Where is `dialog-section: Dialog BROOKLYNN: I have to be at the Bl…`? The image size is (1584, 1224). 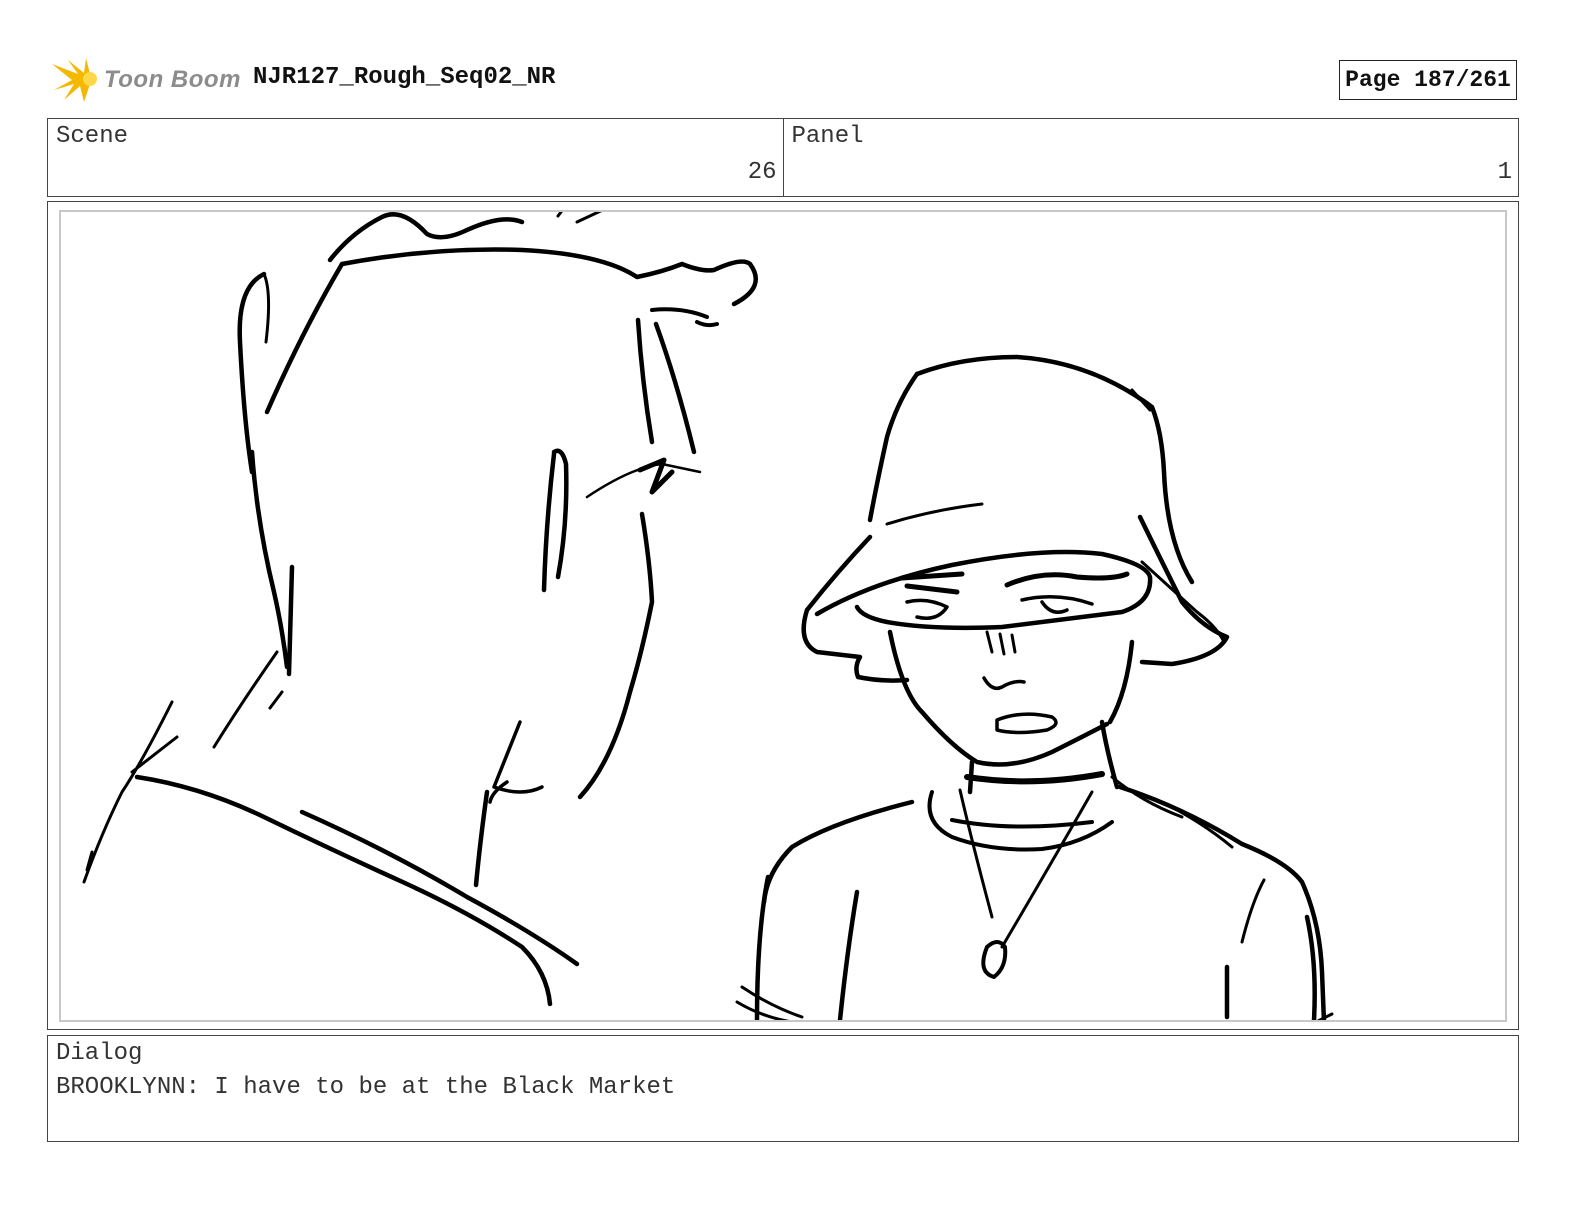
dialog-section: Dialog BROOKLYNN: I have to be at the Bl… is located at coordinates (783, 1088).